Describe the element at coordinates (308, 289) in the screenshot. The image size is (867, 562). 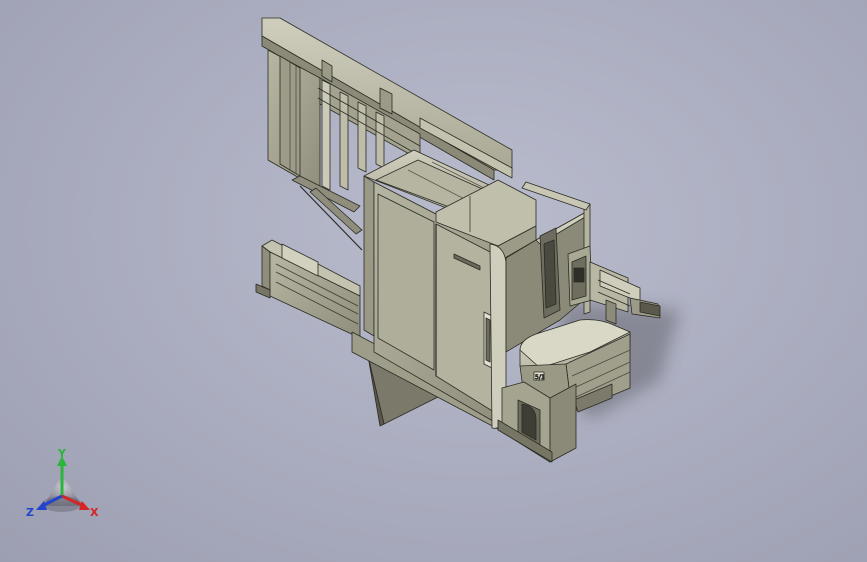
I see `chip-conveyor` at that location.